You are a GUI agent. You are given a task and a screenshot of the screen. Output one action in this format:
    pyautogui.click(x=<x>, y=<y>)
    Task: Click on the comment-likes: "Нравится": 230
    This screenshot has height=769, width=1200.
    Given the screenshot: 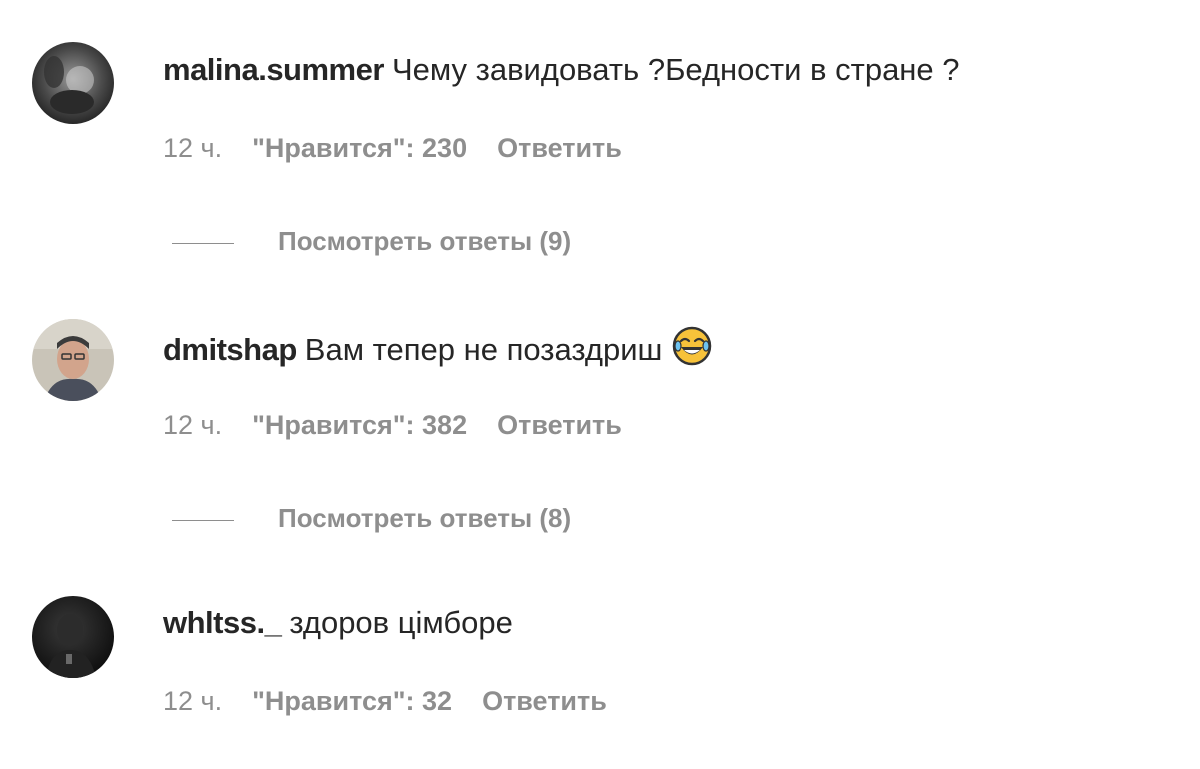 What is the action you would take?
    pyautogui.click(x=359, y=148)
    